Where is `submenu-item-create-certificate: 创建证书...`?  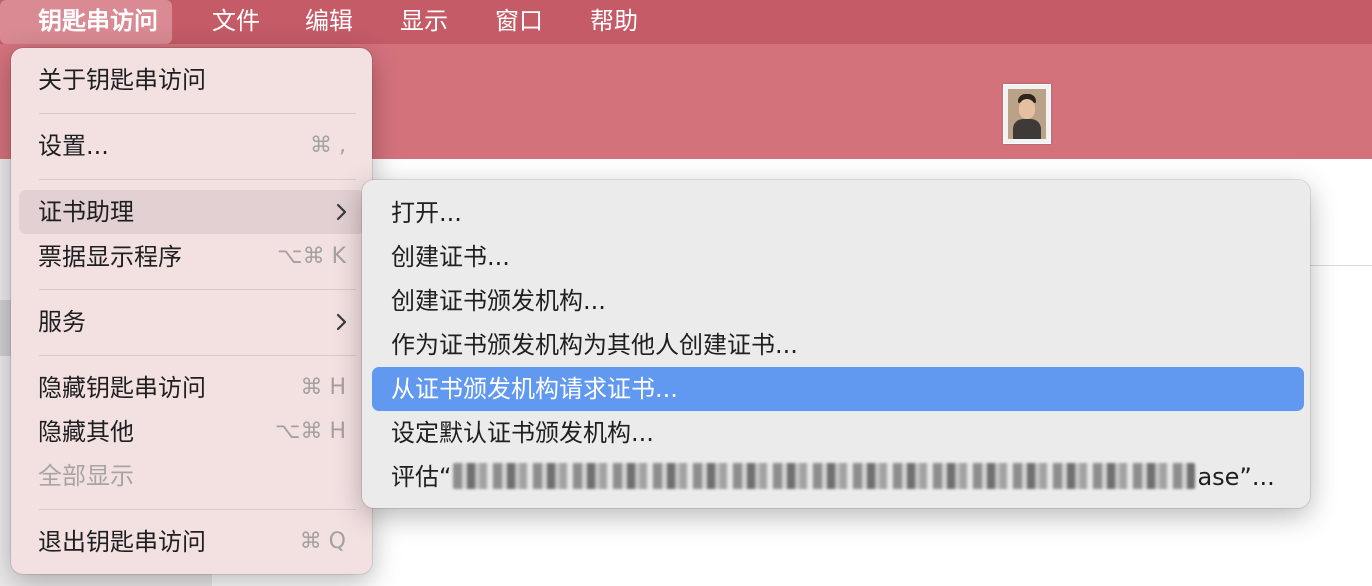 submenu-item-create-certificate: 创建证书... is located at coordinates (838, 257).